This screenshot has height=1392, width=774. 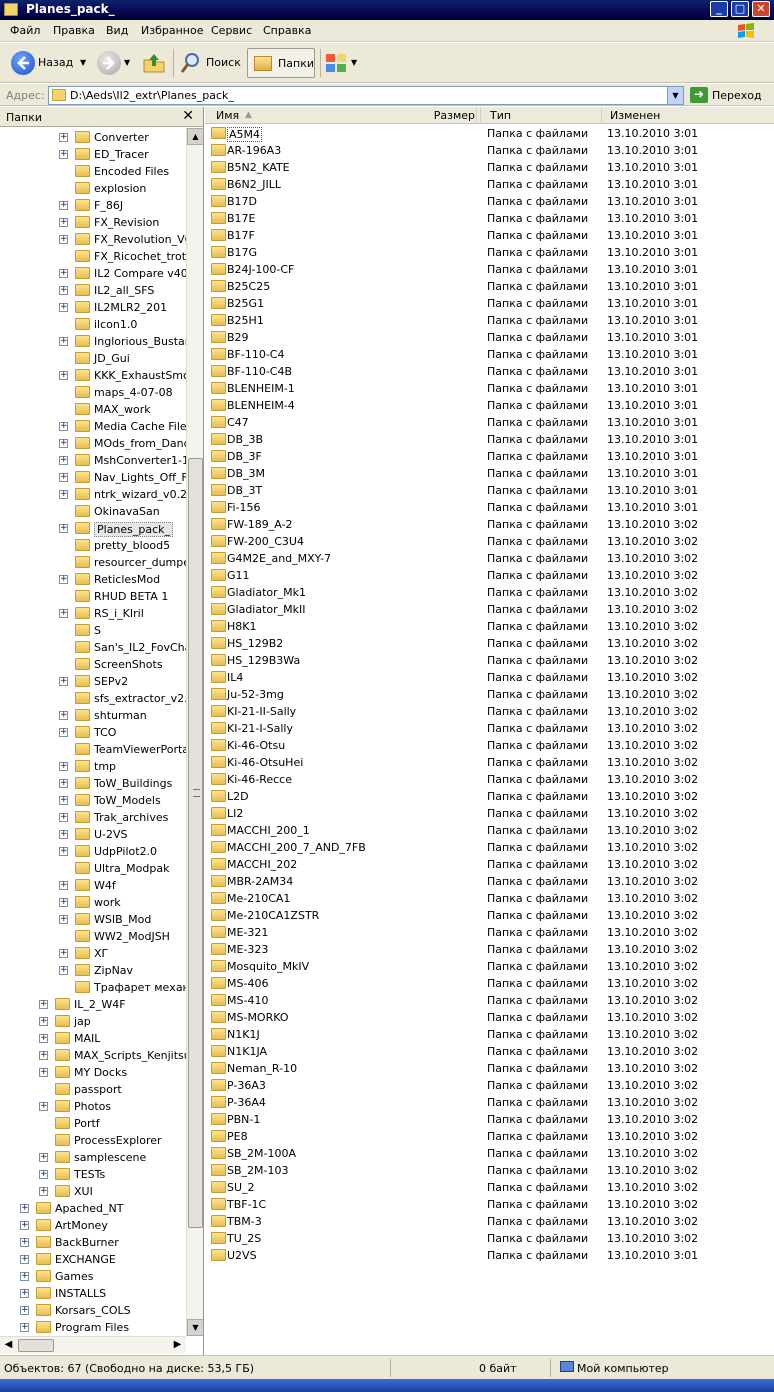 What do you see at coordinates (195, 1327) in the screenshot?
I see `scroll-down-icon: ▼` at bounding box center [195, 1327].